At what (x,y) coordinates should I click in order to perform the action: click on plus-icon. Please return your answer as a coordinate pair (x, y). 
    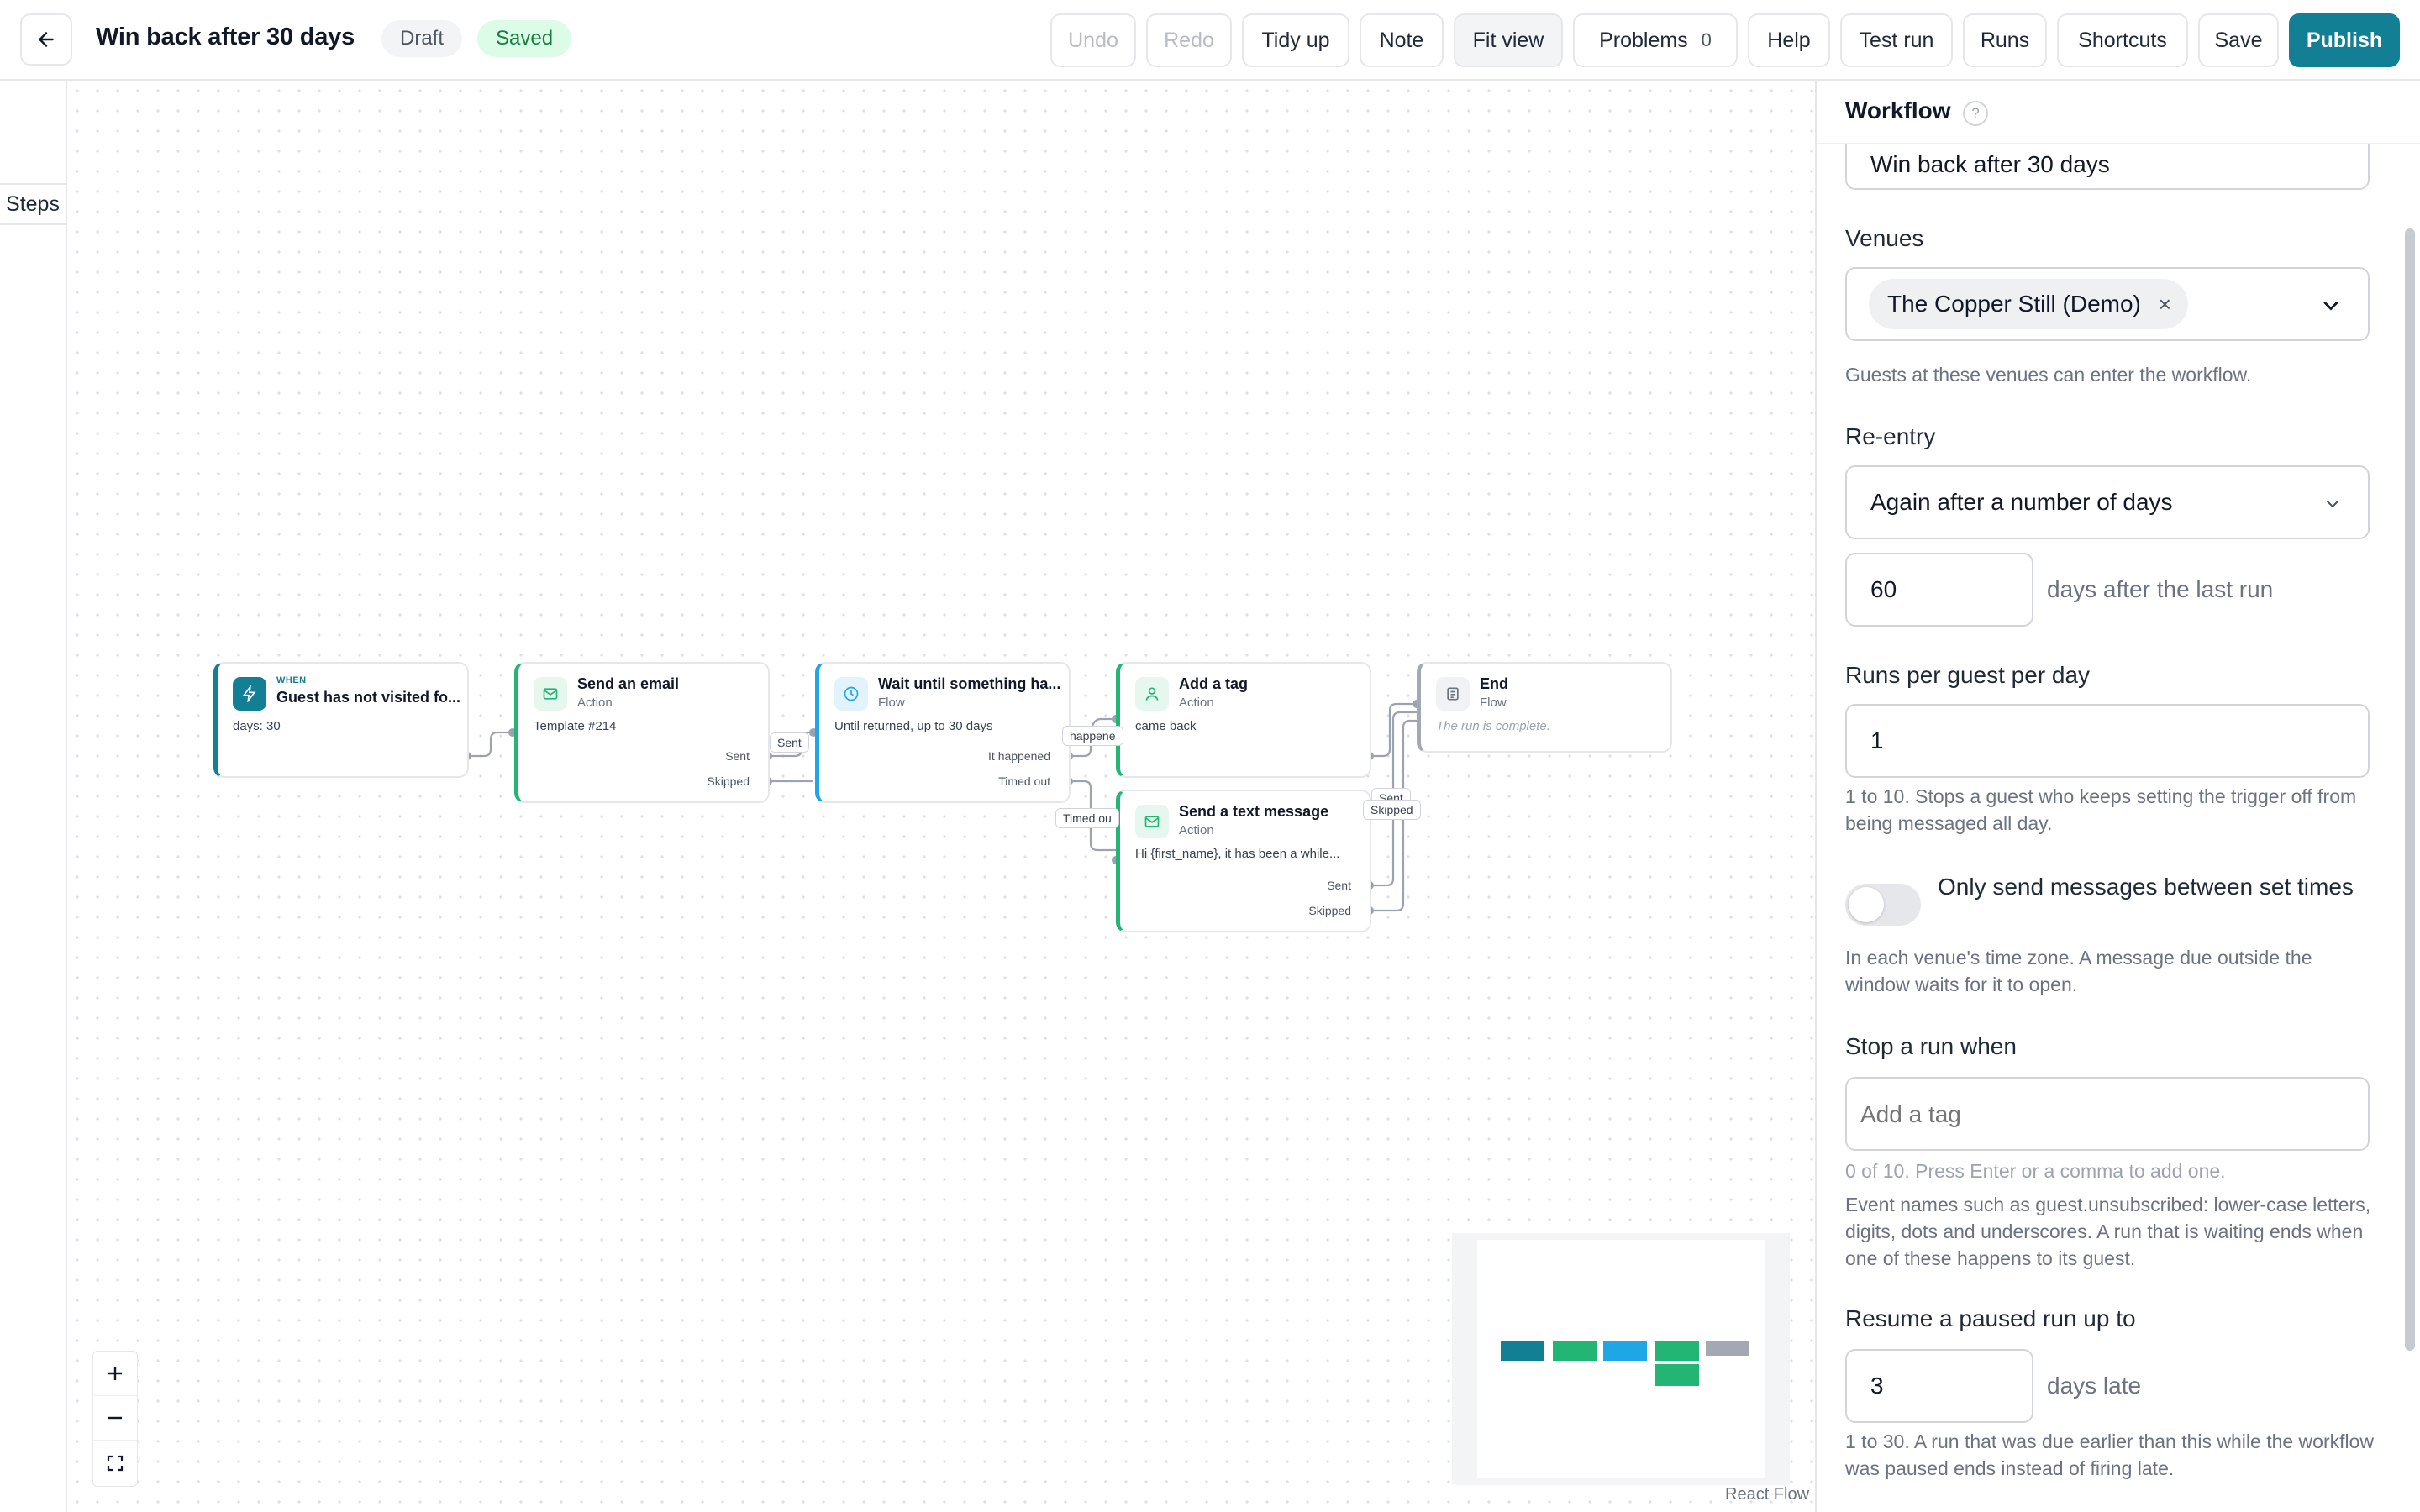
    Looking at the image, I should click on (115, 1373).